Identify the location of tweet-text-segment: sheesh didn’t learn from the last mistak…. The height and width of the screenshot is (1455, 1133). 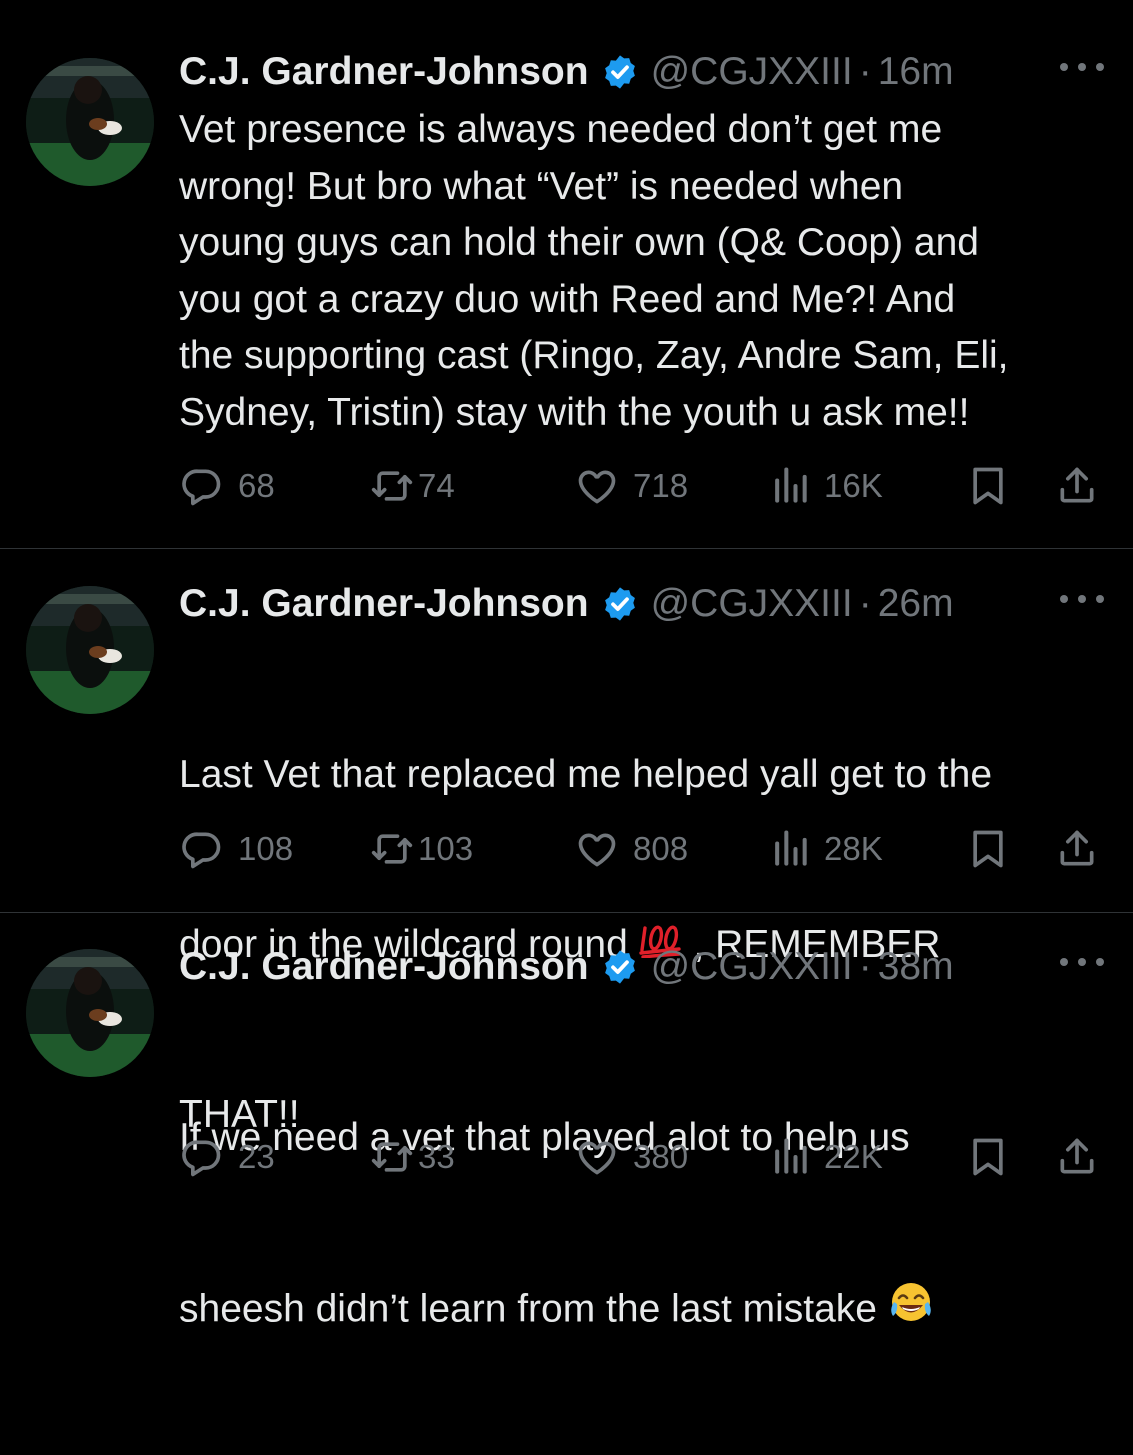
(533, 1309).